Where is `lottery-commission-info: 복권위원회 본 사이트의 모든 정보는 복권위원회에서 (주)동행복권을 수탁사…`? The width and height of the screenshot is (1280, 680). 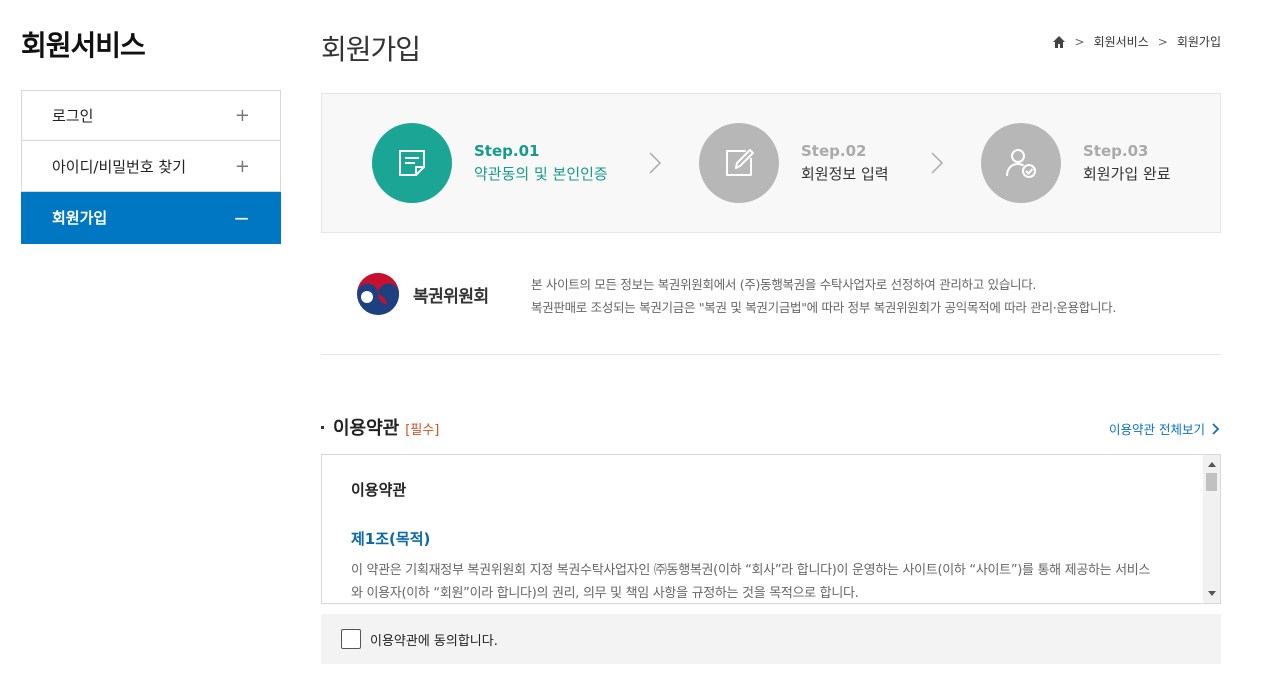
lottery-commission-info: 복권위원회 본 사이트의 모든 정보는 복권위원회에서 (주)동행복권을 수탁사… is located at coordinates (771, 294).